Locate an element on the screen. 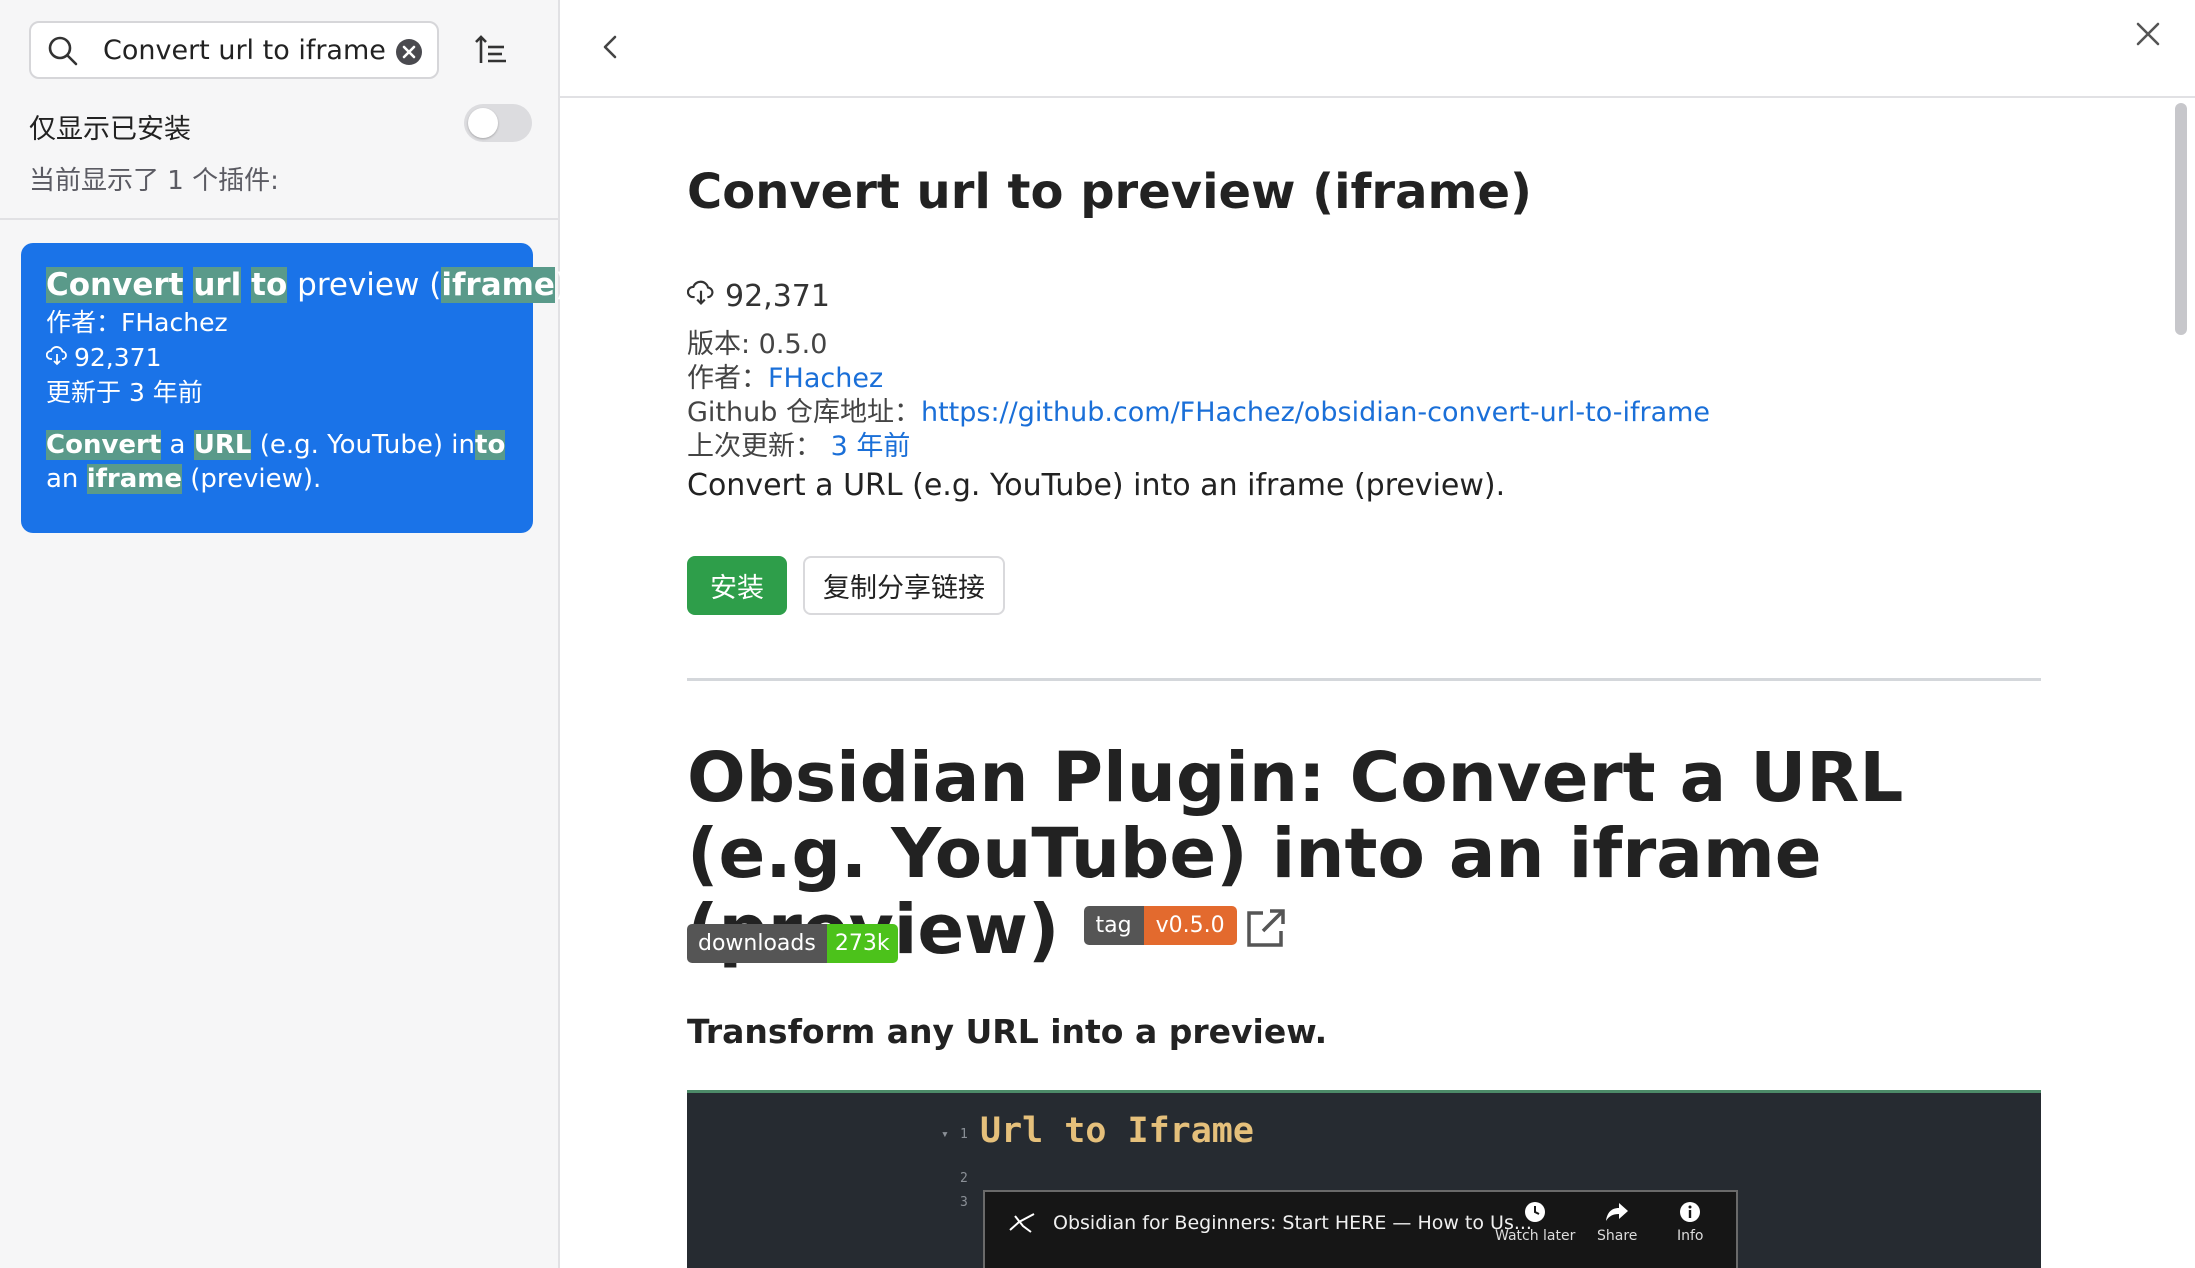  line-number: 1 is located at coordinates (964, 1134).